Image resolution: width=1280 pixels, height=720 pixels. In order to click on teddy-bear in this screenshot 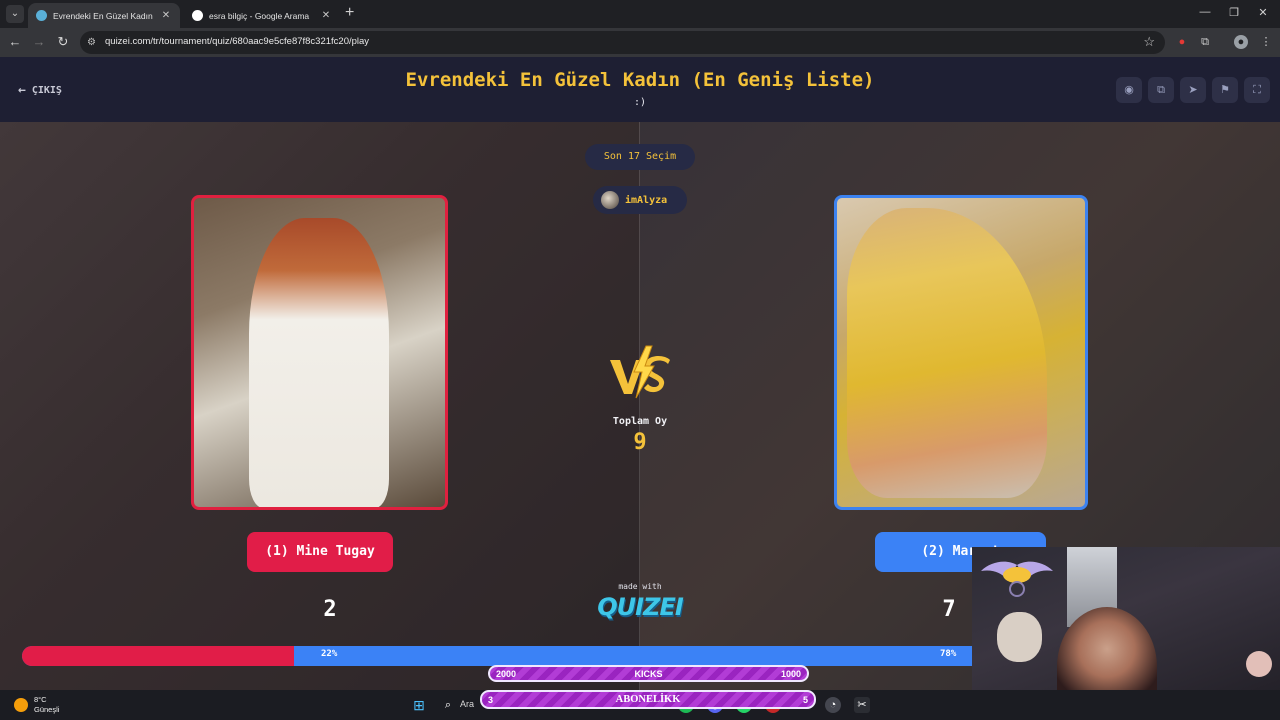, I will do `click(1019, 637)`.